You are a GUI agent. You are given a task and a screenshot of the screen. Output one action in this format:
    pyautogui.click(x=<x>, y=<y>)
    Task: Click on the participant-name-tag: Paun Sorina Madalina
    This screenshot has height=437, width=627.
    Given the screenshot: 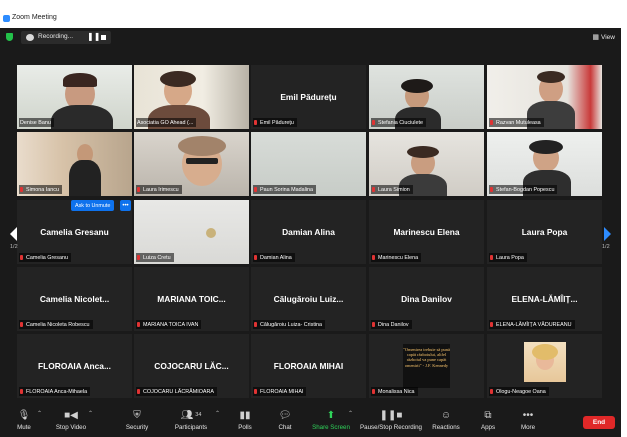 What is the action you would take?
    pyautogui.click(x=285, y=189)
    